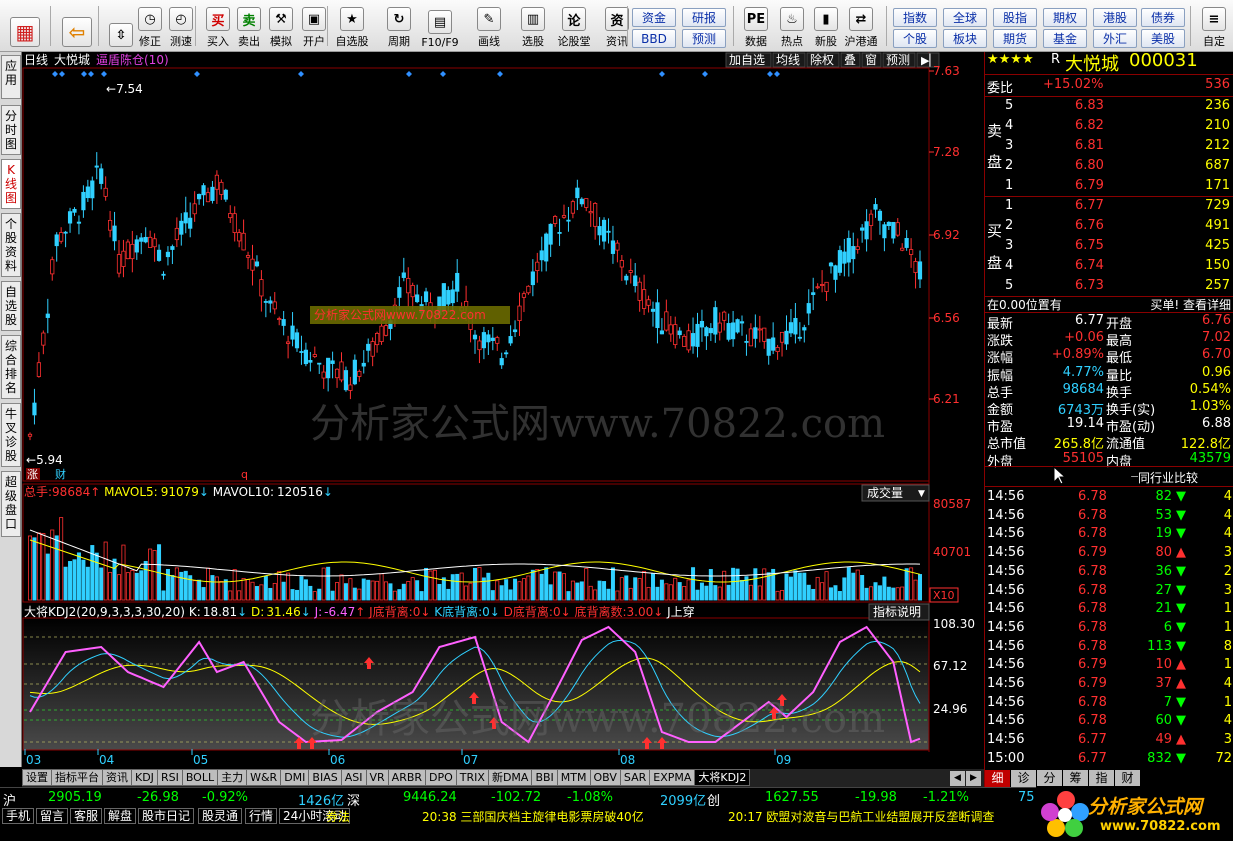 This screenshot has height=841, width=1233. Describe the element at coordinates (430, 797) in the screenshot. I see `sz-index: 9446.24` at that location.